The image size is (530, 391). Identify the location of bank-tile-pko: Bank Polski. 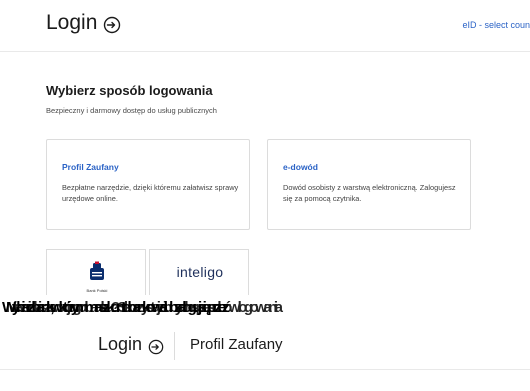
(96, 272).